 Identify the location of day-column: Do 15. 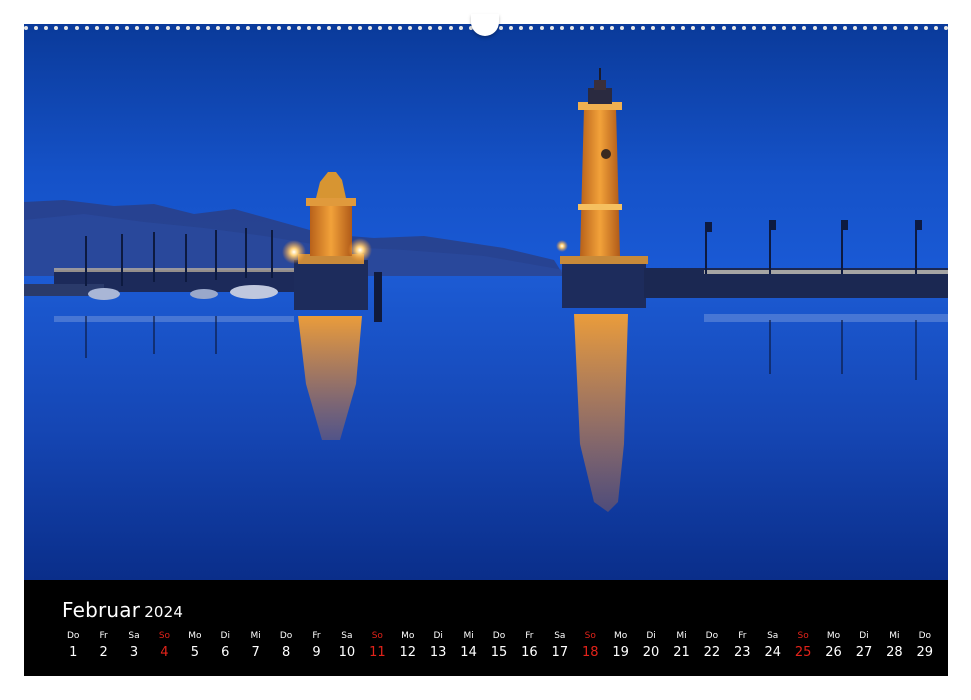
(499, 646).